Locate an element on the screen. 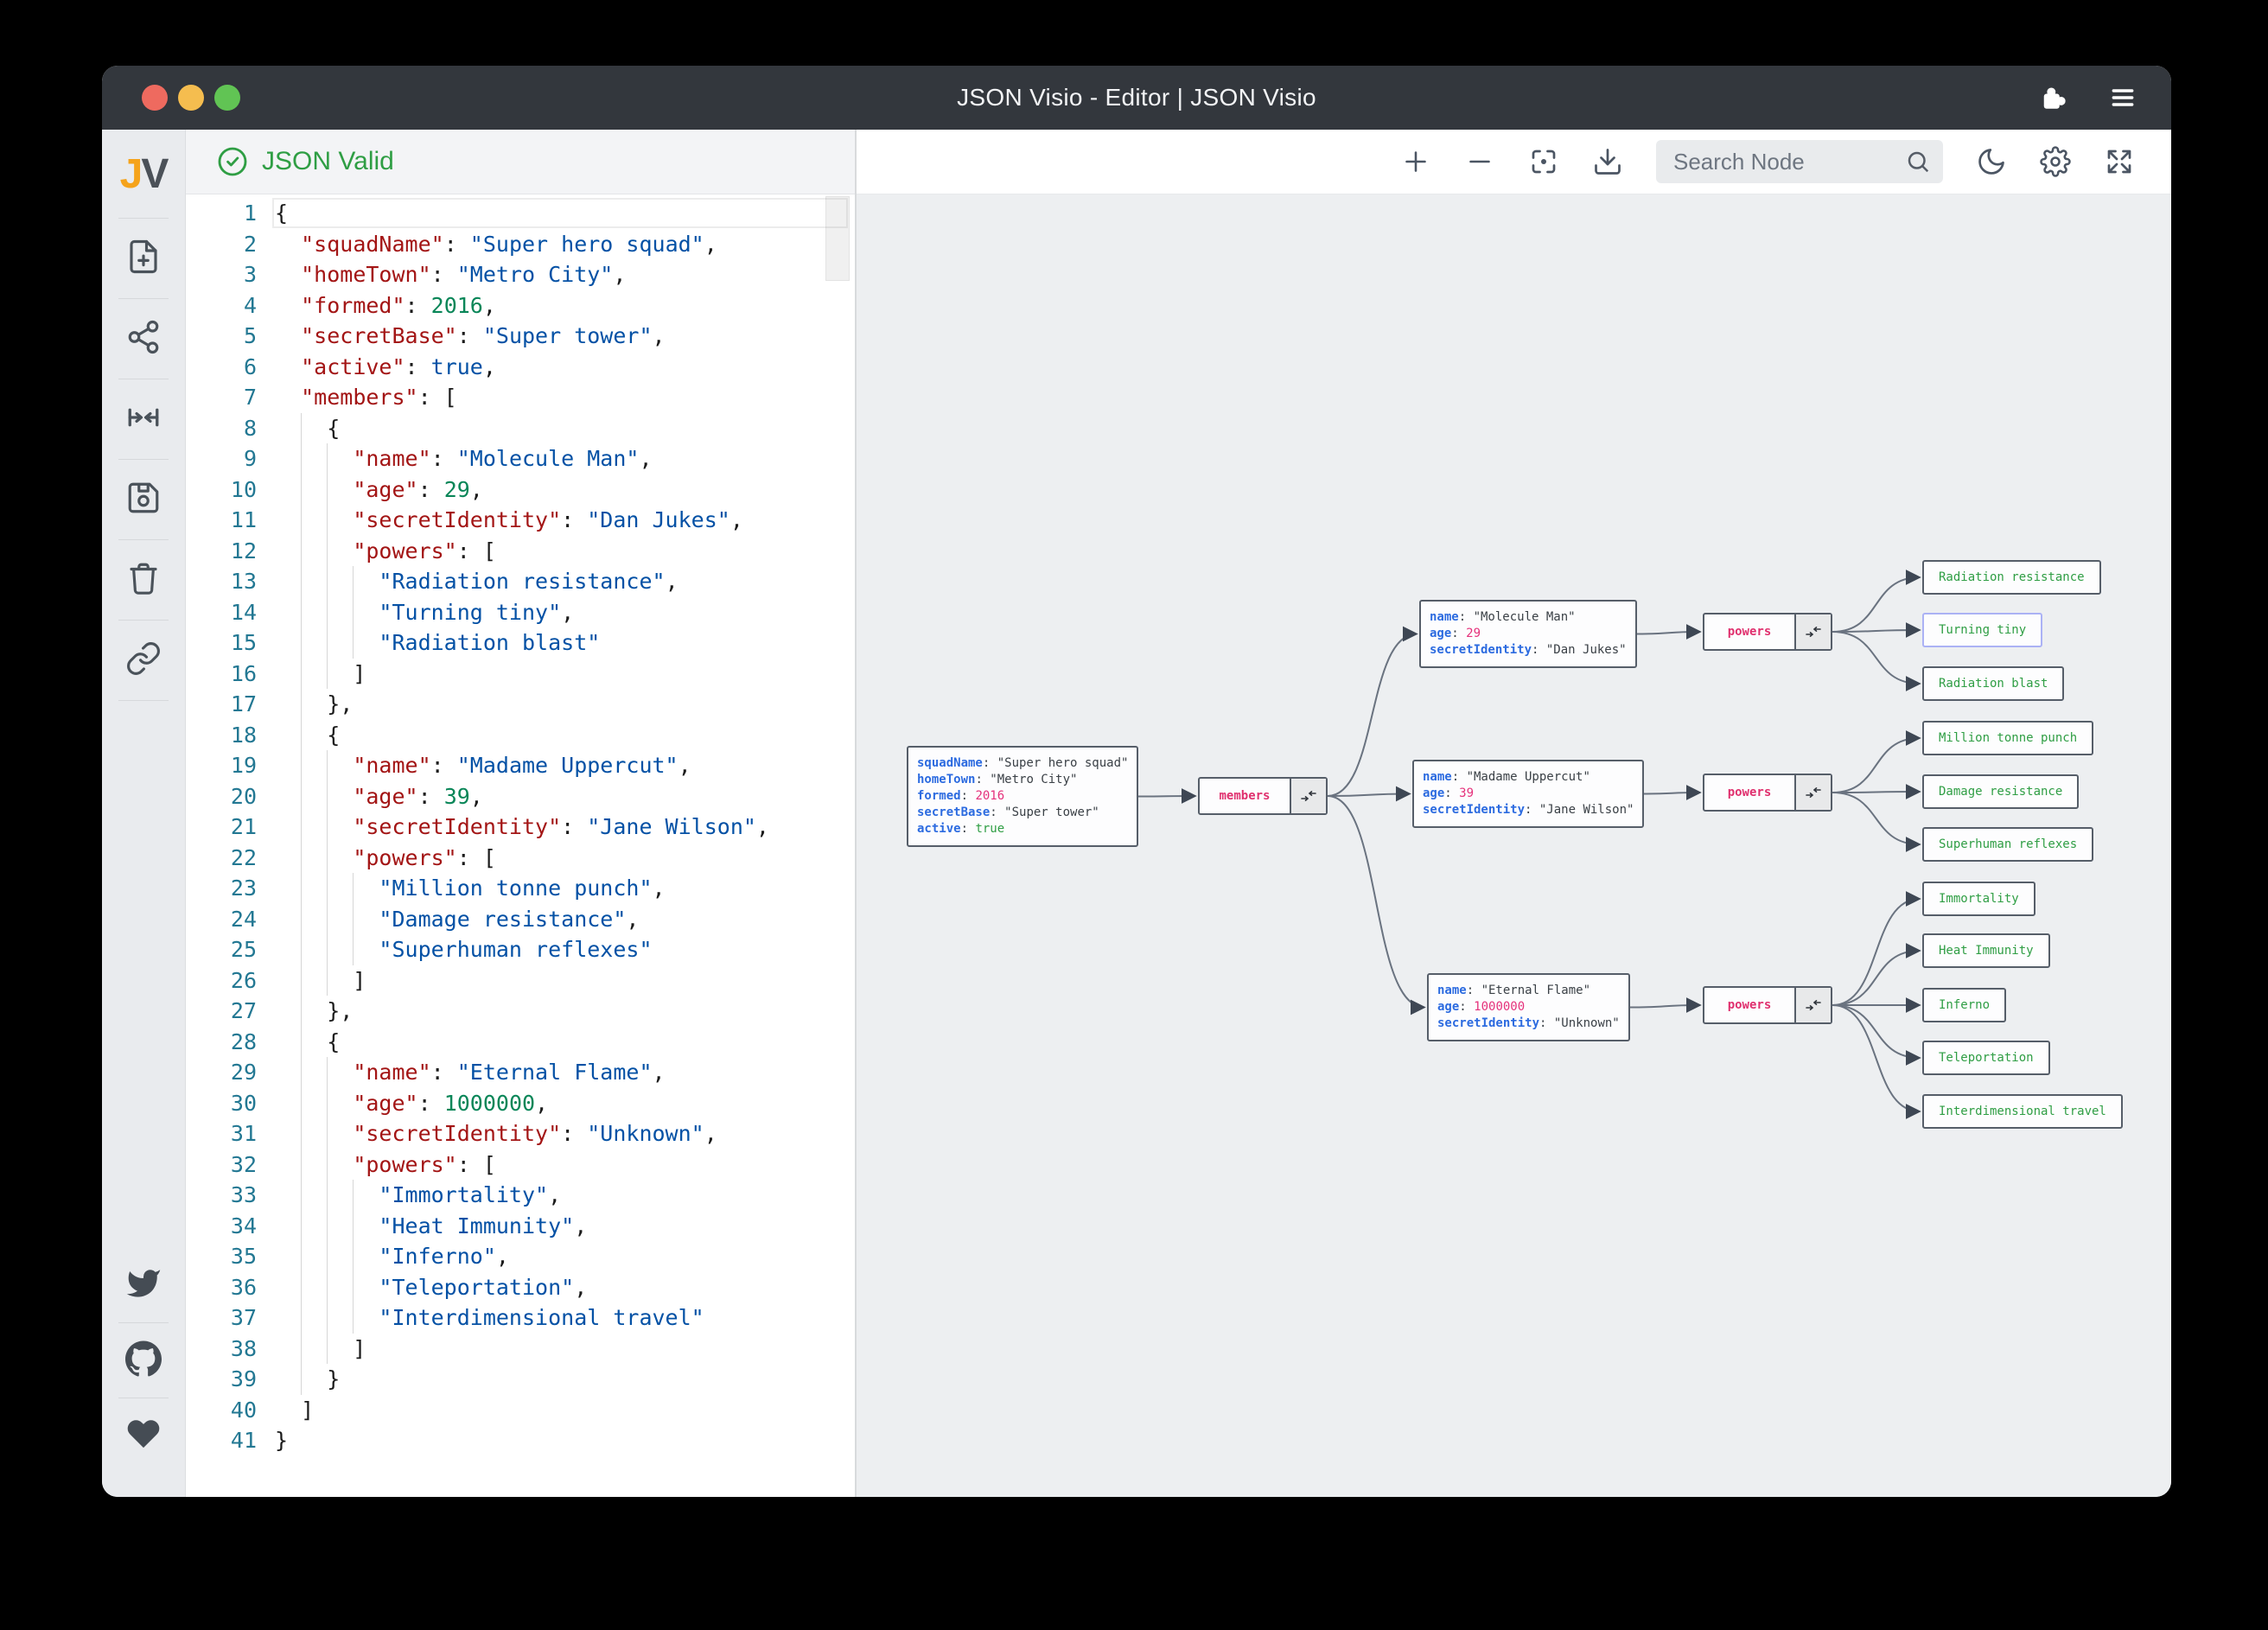 This screenshot has height=1630, width=2268. code-line: 34 "Heat Immunity", is located at coordinates (520, 1226).